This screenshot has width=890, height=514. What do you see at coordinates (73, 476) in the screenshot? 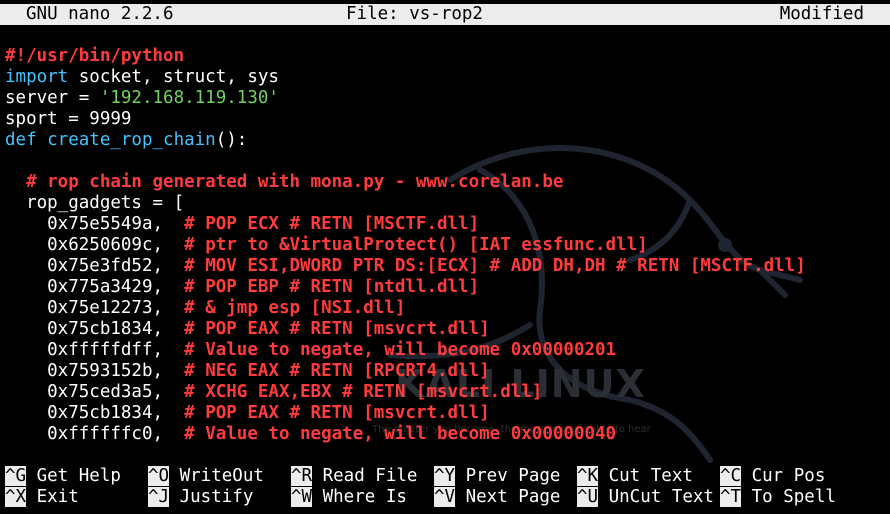
I see `shortcut-label: Get Help` at bounding box center [73, 476].